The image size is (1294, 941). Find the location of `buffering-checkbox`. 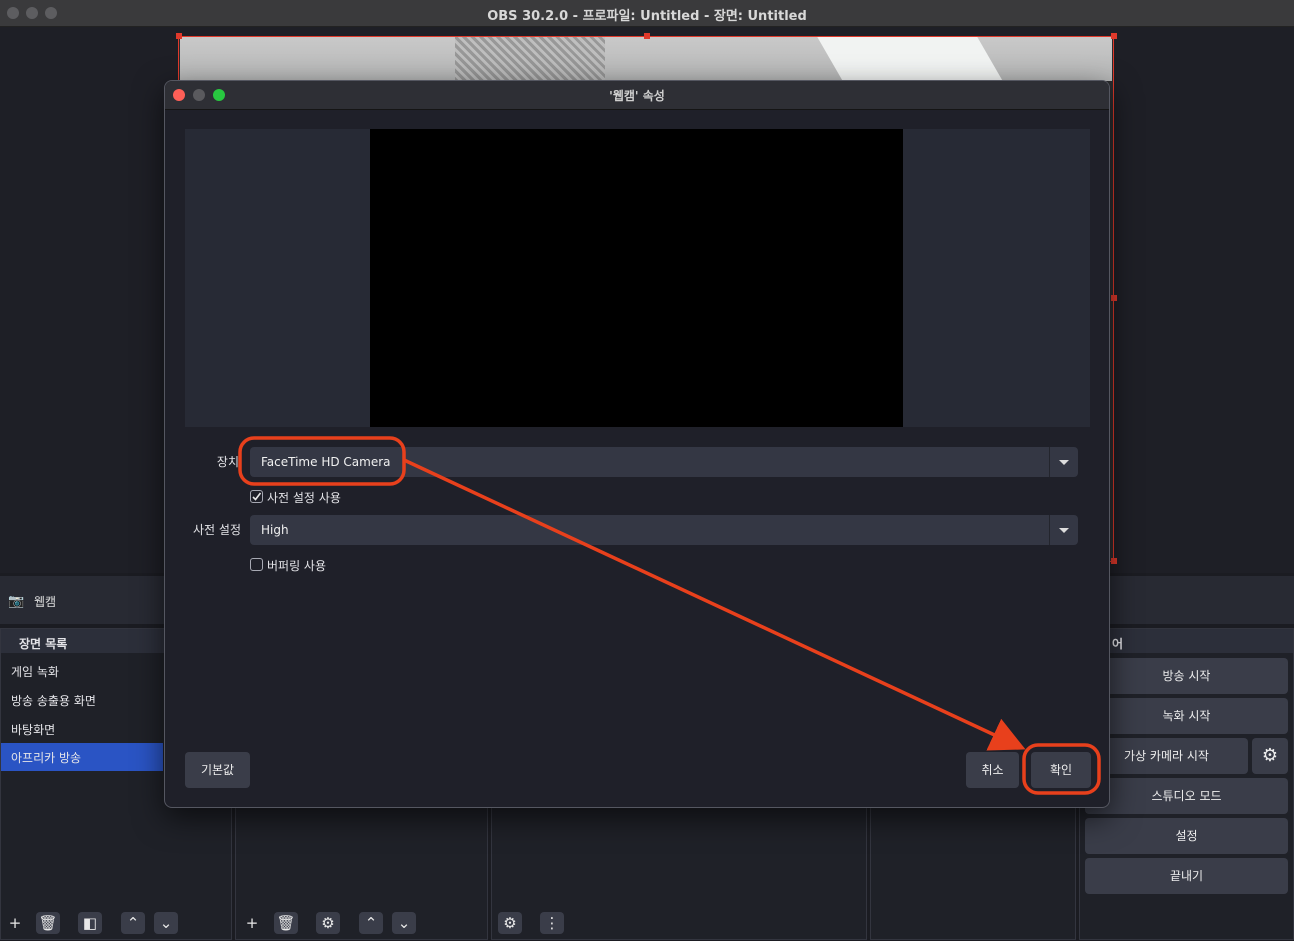

buffering-checkbox is located at coordinates (256, 564).